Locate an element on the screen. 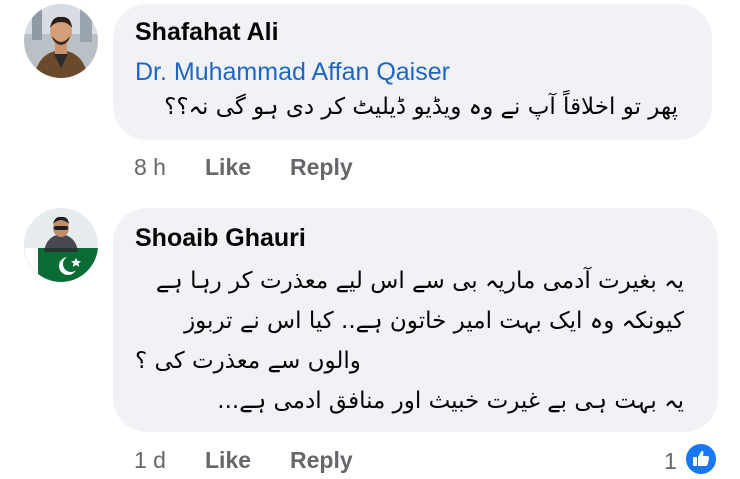 This screenshot has width=740, height=479. person-avatar-icon is located at coordinates (61, 41).